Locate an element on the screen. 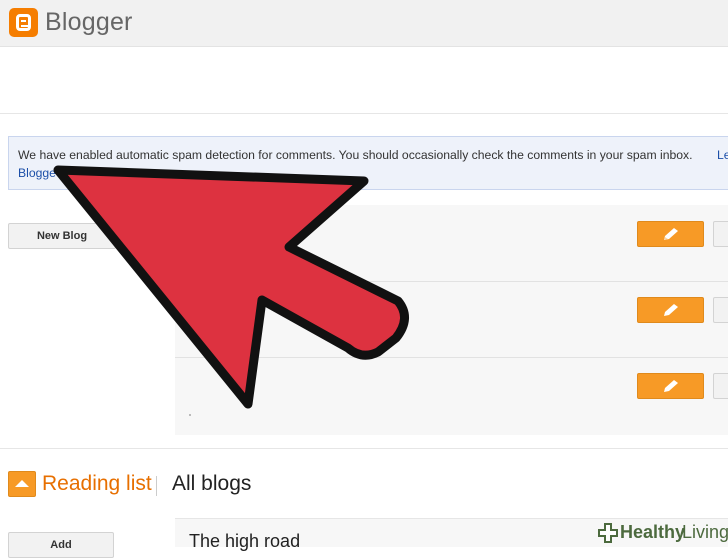 The image size is (728, 558). watermark-brand-bold: Healthy is located at coordinates (653, 532).